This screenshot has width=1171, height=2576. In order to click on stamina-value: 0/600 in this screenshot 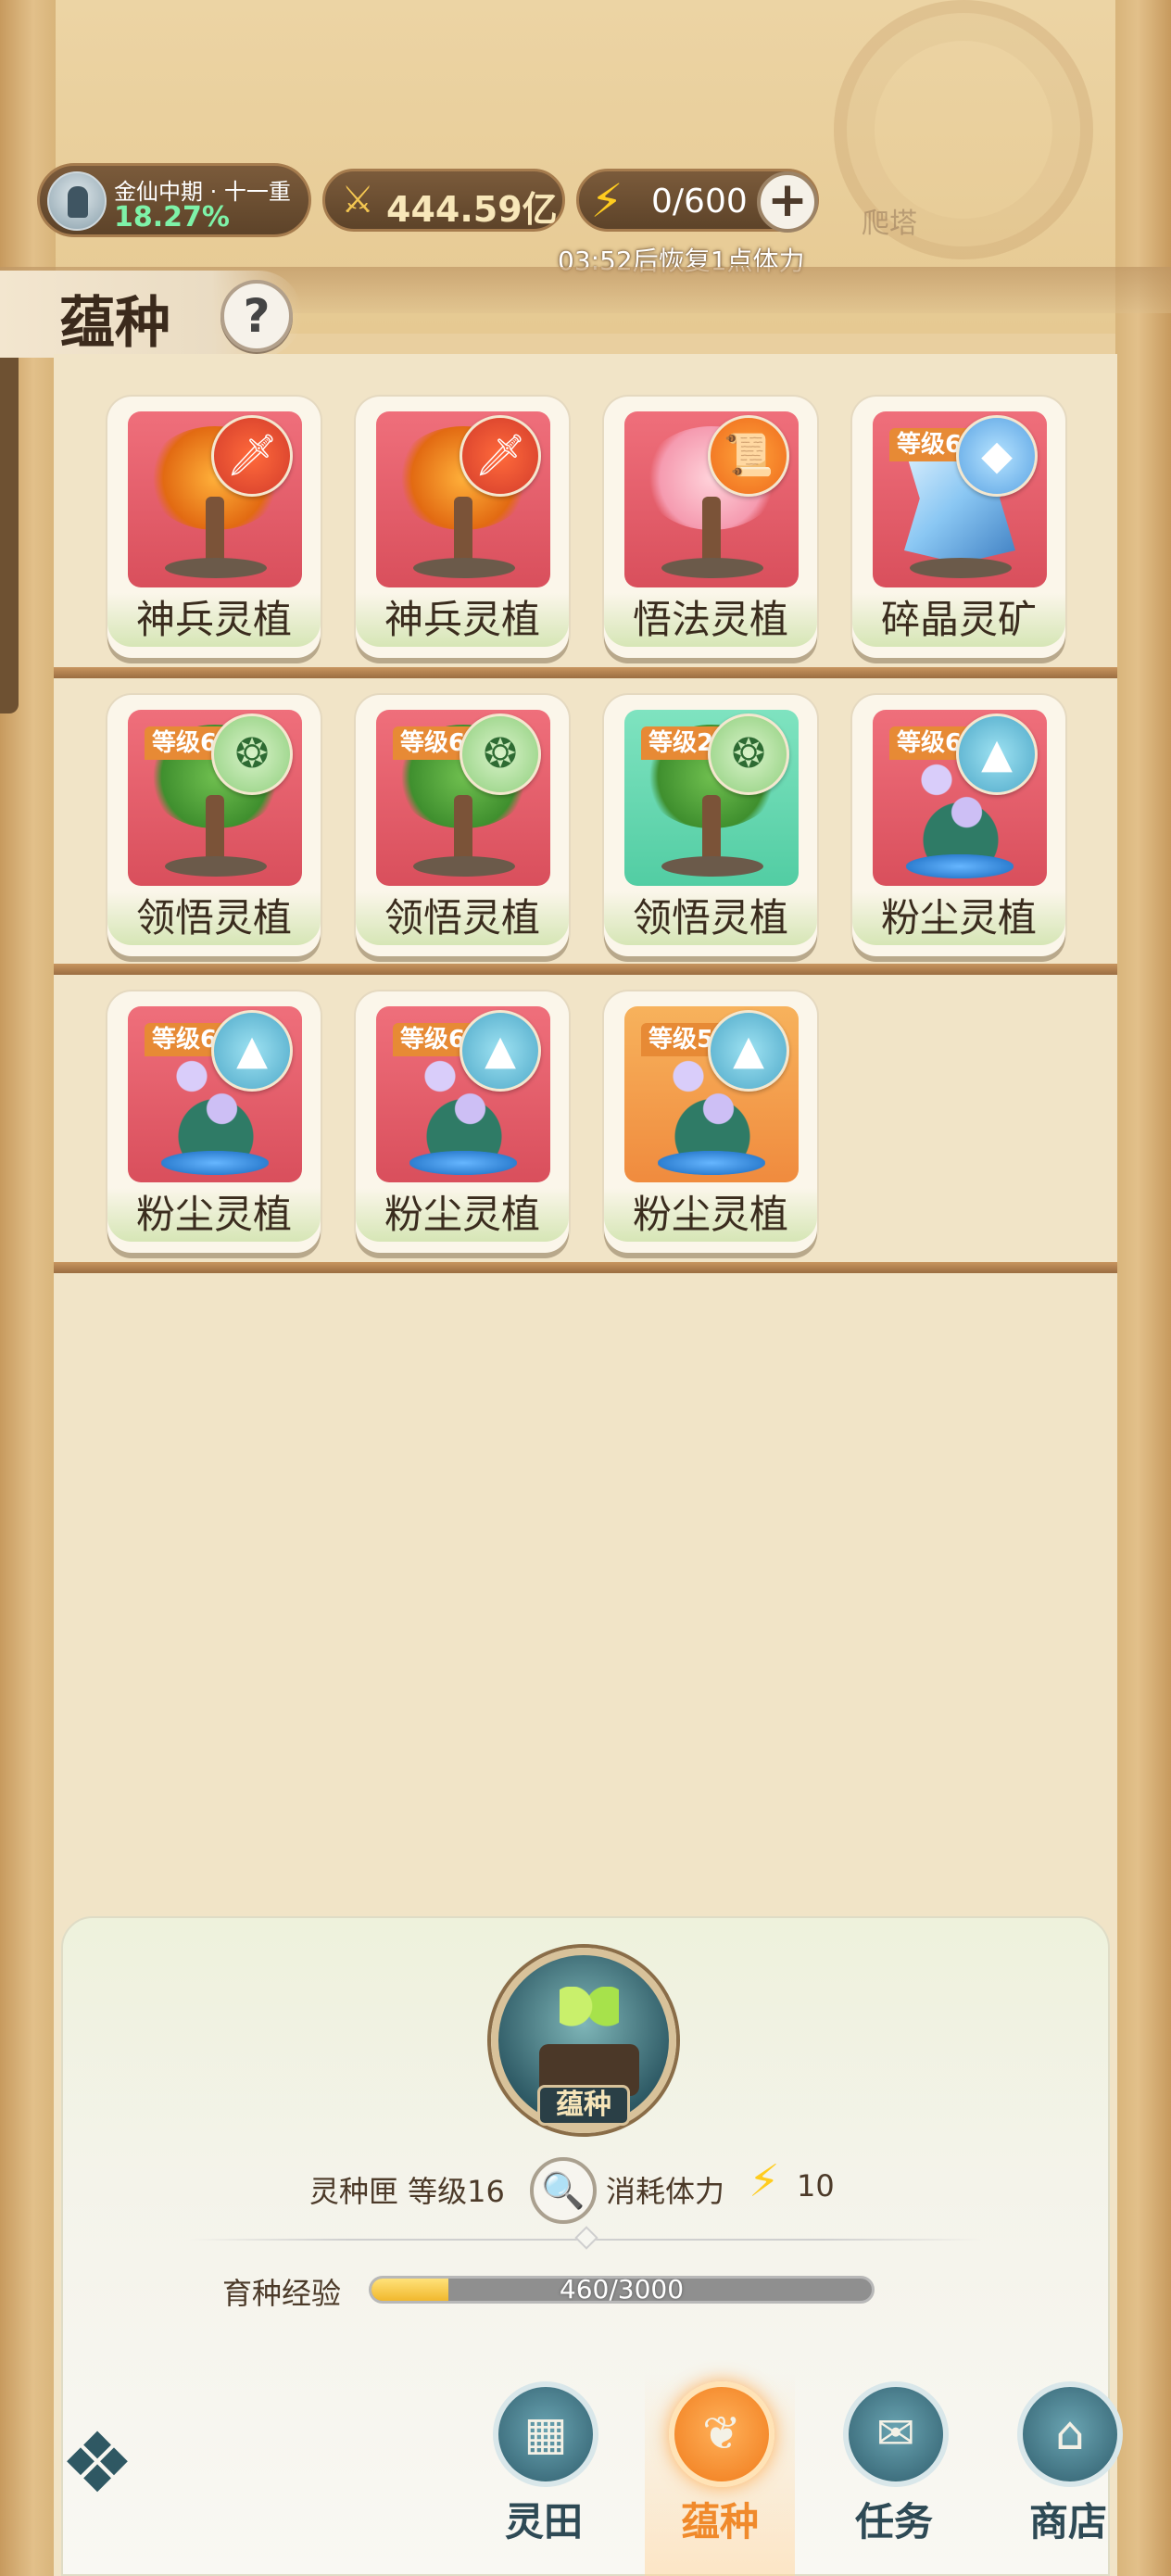, I will do `click(700, 202)`.